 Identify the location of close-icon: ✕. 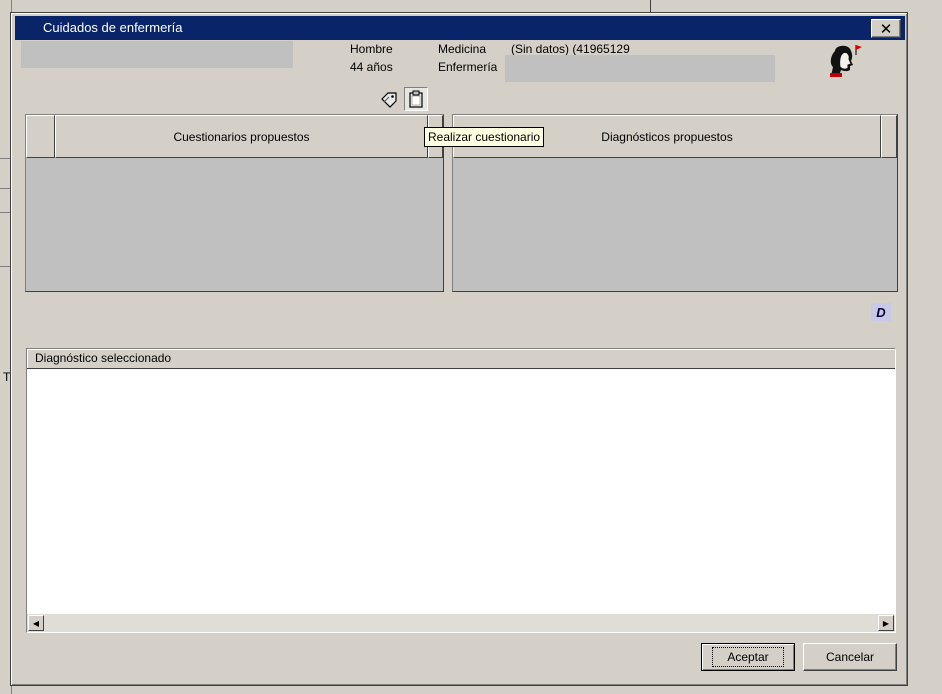
(886, 28).